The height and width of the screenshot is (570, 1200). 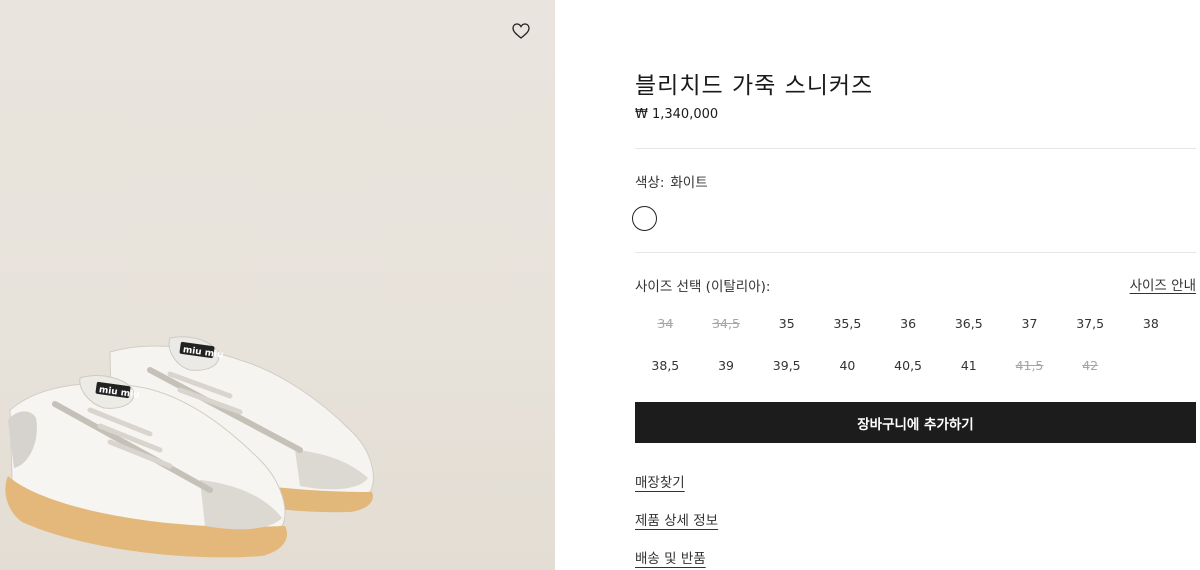 What do you see at coordinates (786, 323) in the screenshot?
I see `size-option: 35` at bounding box center [786, 323].